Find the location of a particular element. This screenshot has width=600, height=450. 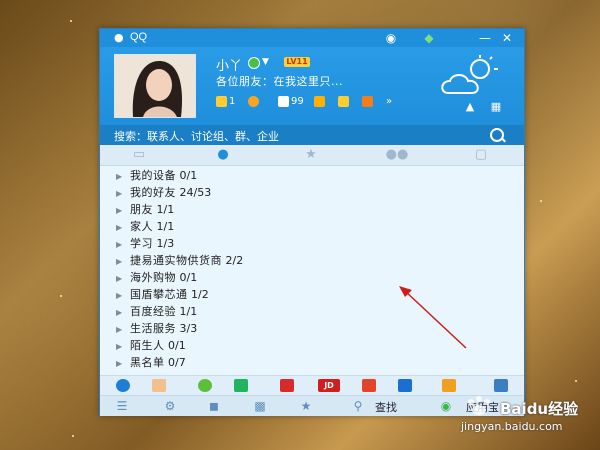

annotation-arrow-shaft is located at coordinates (435, 319).